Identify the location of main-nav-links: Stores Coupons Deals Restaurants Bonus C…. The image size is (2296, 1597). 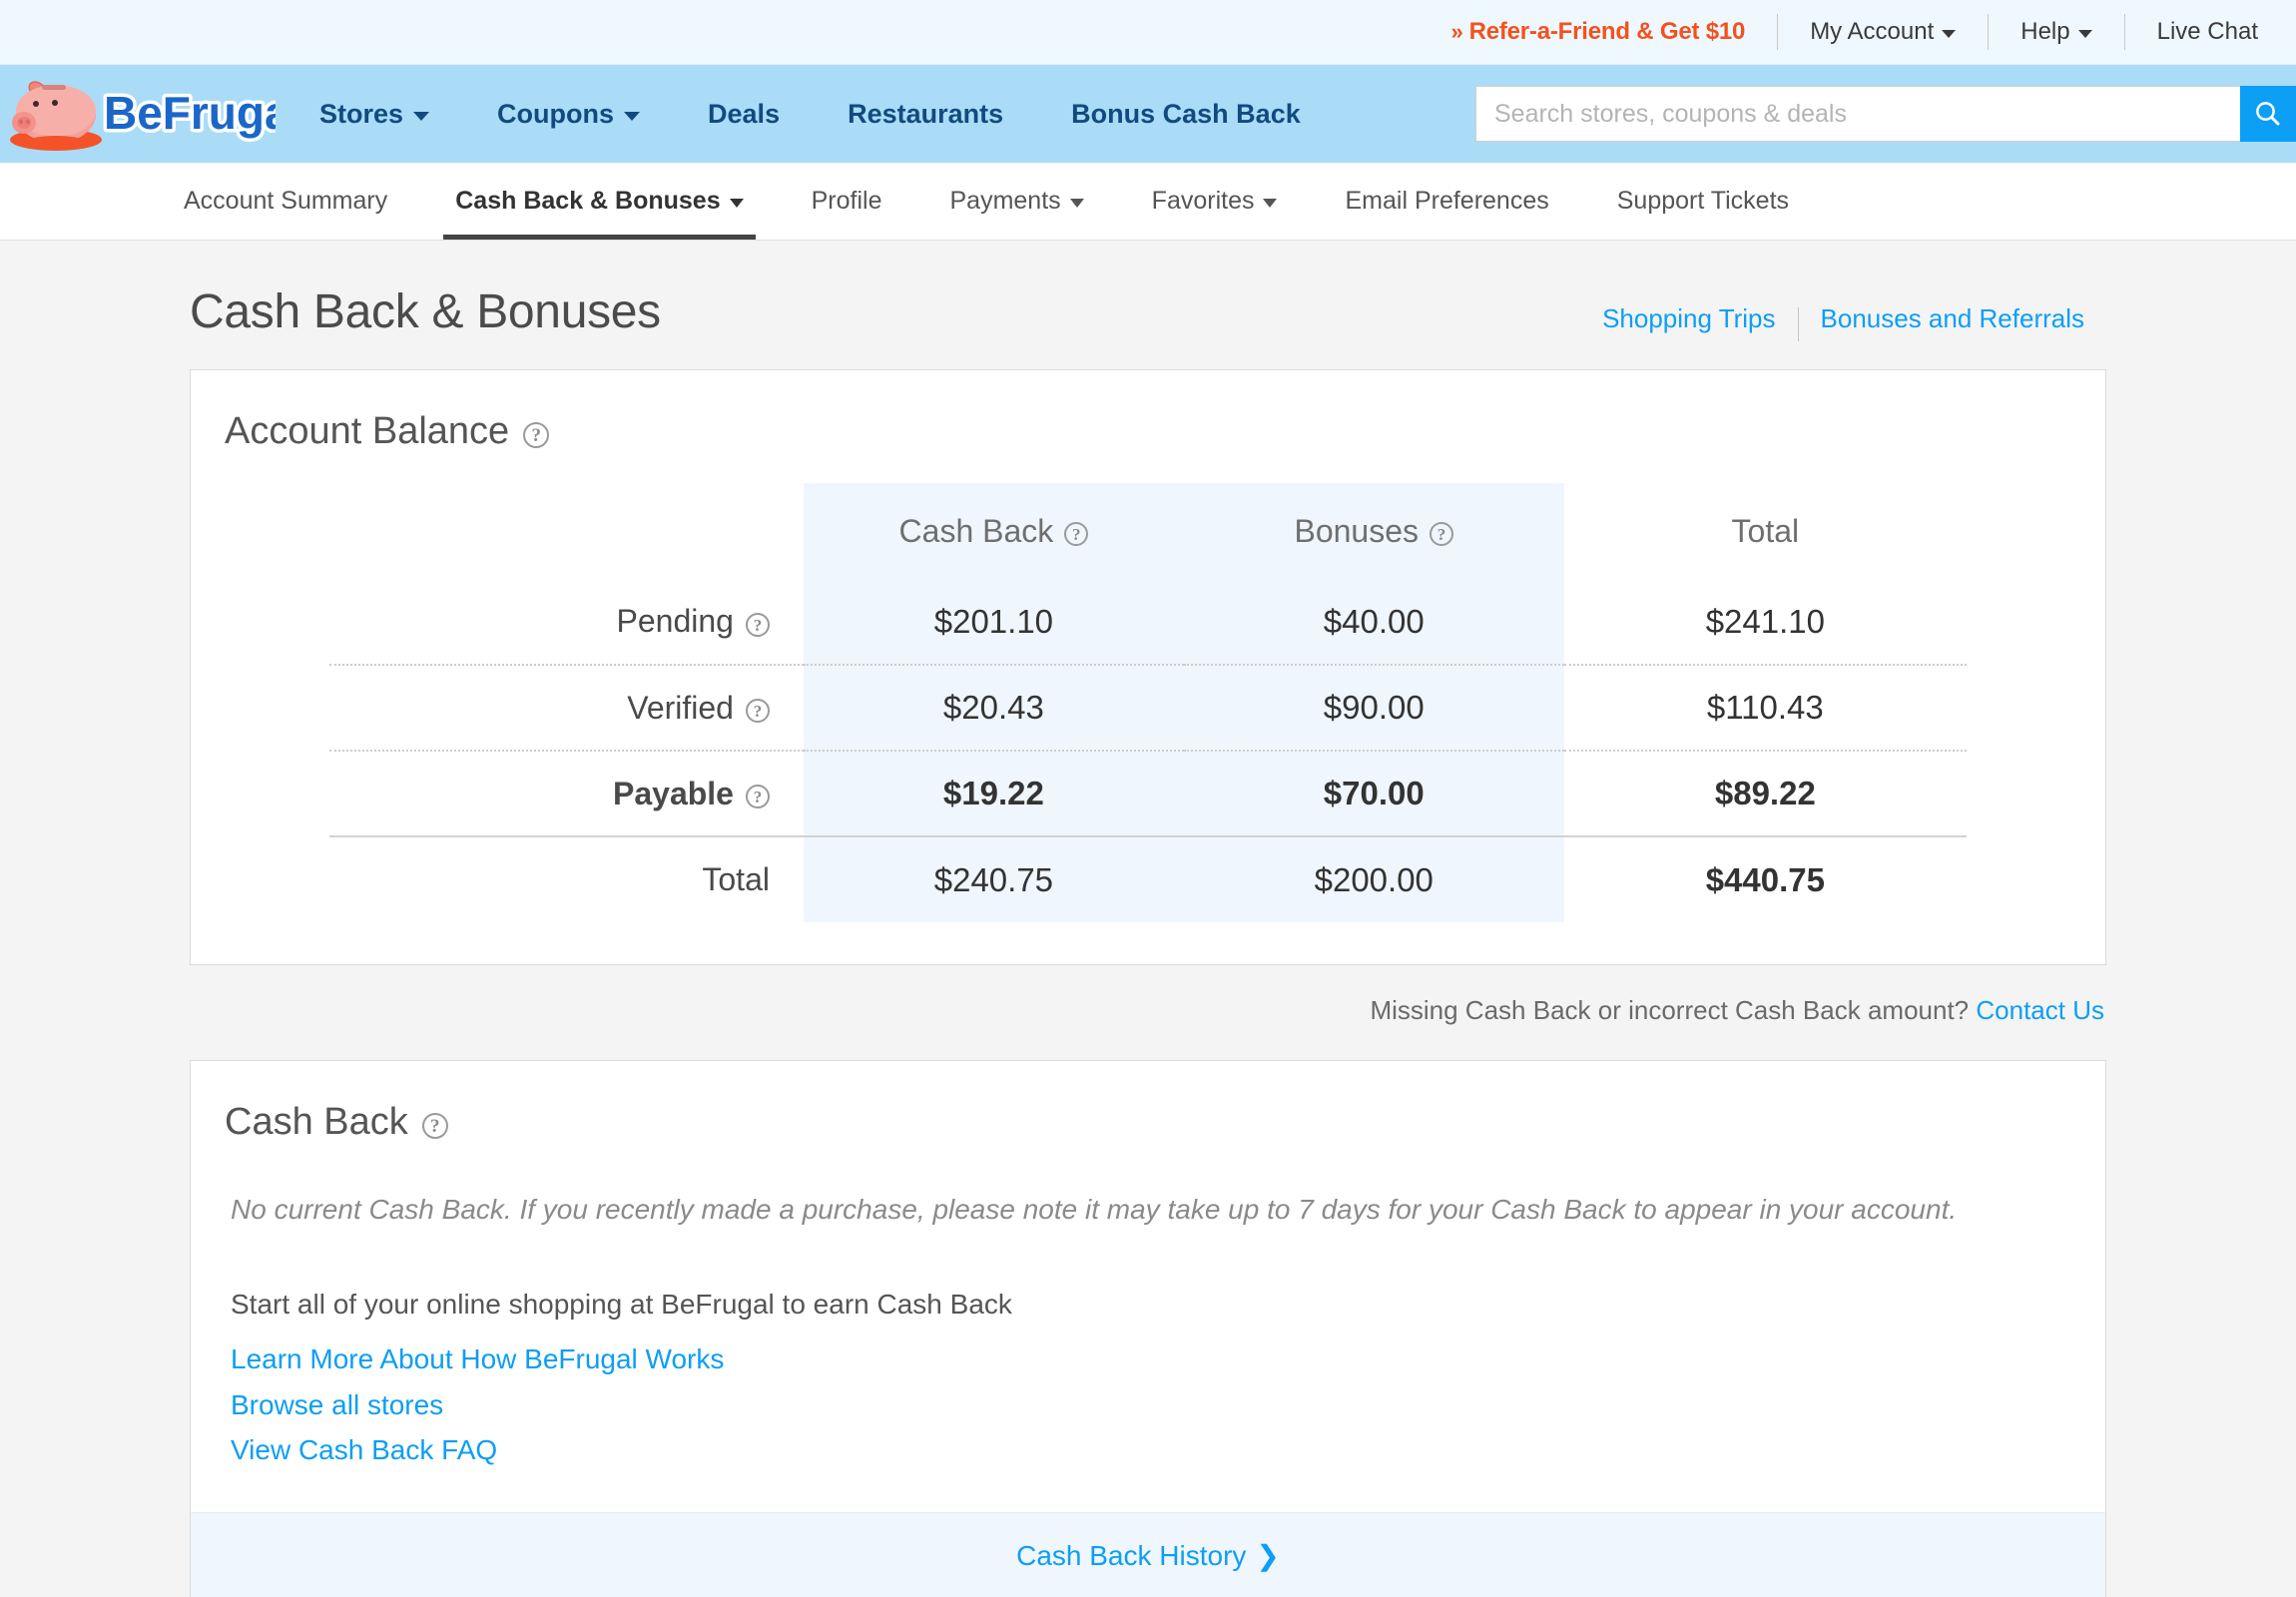
(811, 115).